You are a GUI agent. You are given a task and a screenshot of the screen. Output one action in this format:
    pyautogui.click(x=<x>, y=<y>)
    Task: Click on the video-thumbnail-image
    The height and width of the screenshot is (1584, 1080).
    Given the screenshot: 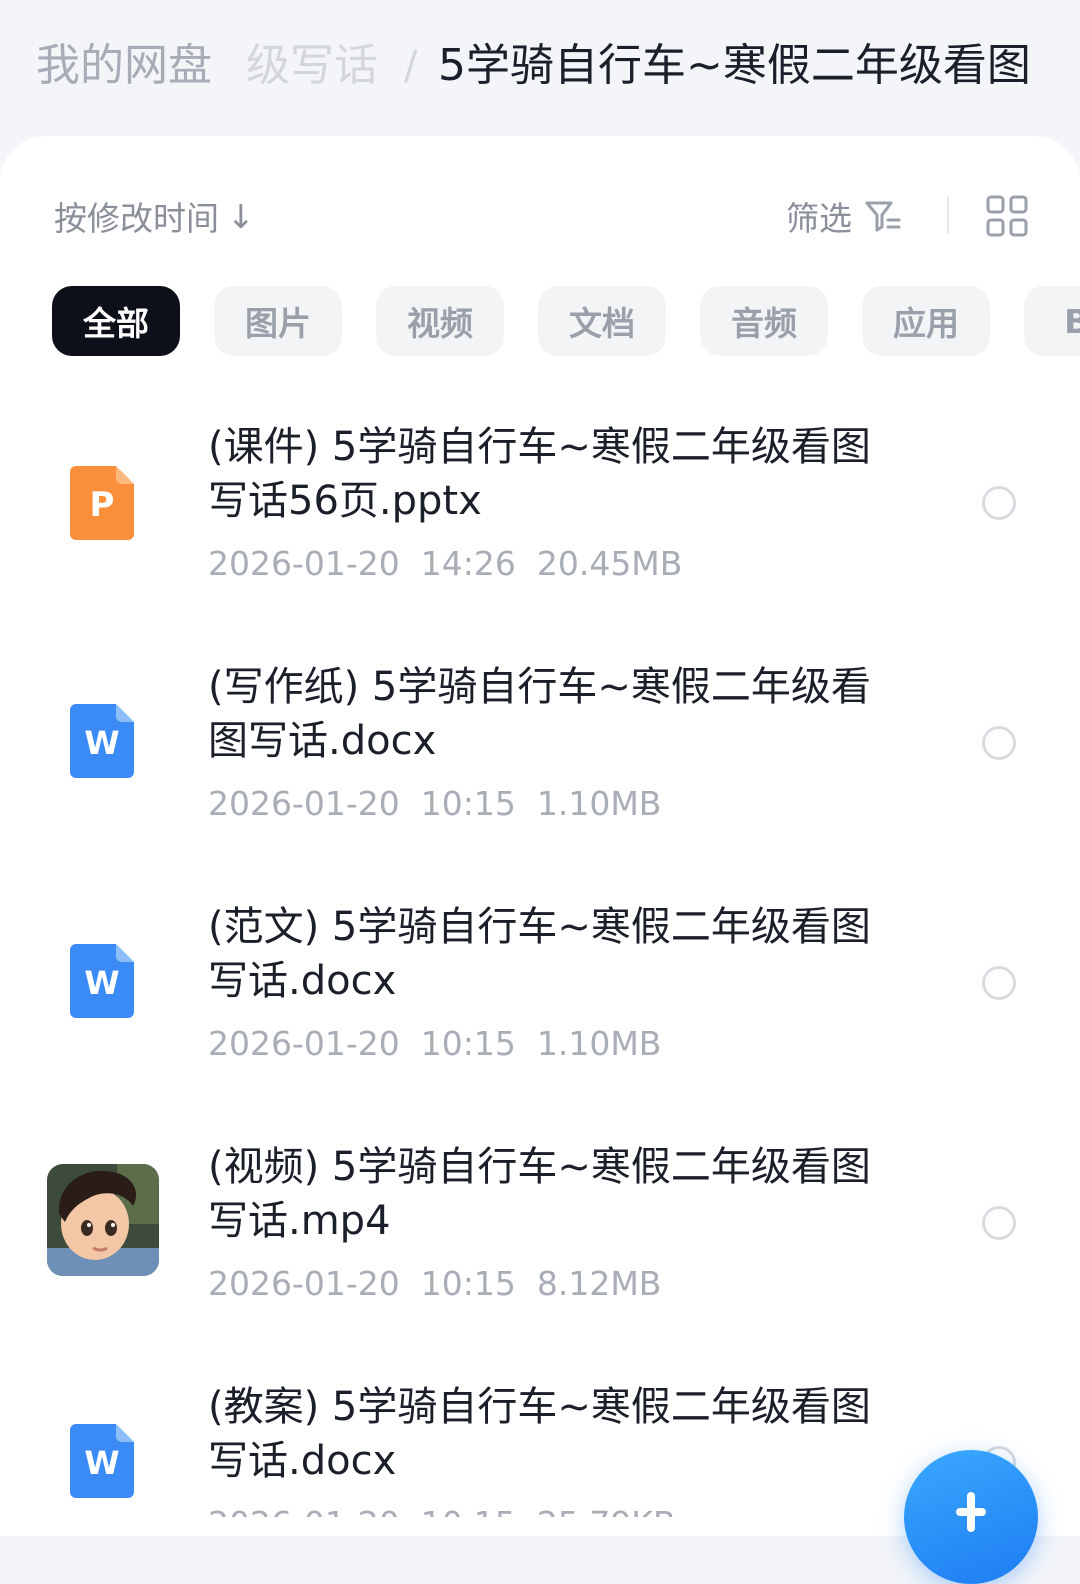 What is the action you would take?
    pyautogui.click(x=103, y=1220)
    